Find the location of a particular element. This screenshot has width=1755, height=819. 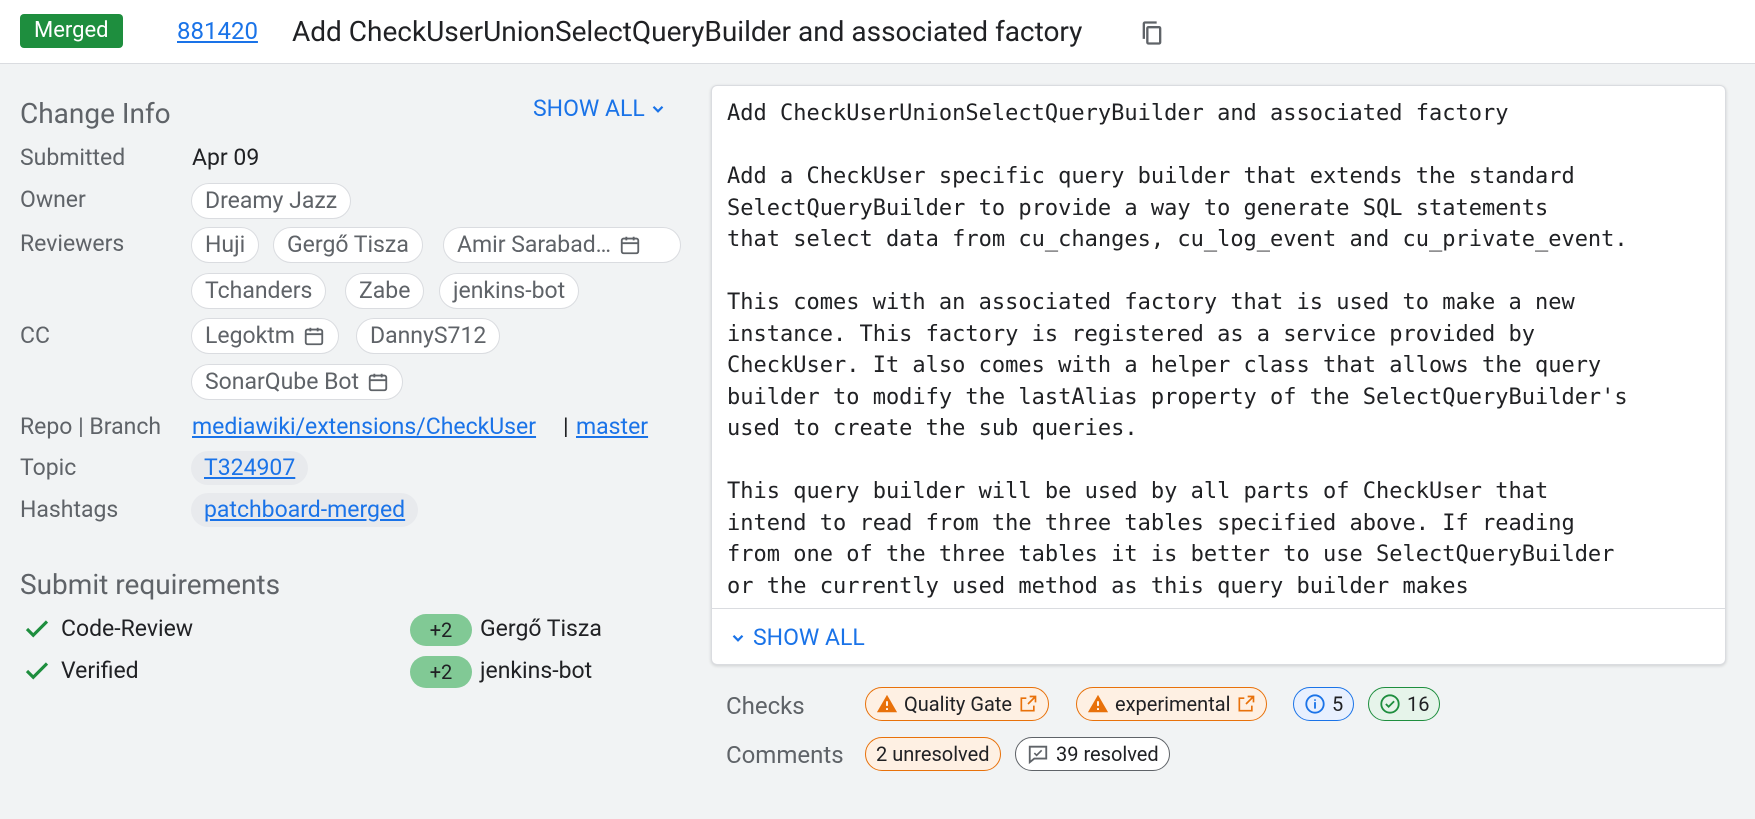

checks-label: Checks is located at coordinates (765, 706).